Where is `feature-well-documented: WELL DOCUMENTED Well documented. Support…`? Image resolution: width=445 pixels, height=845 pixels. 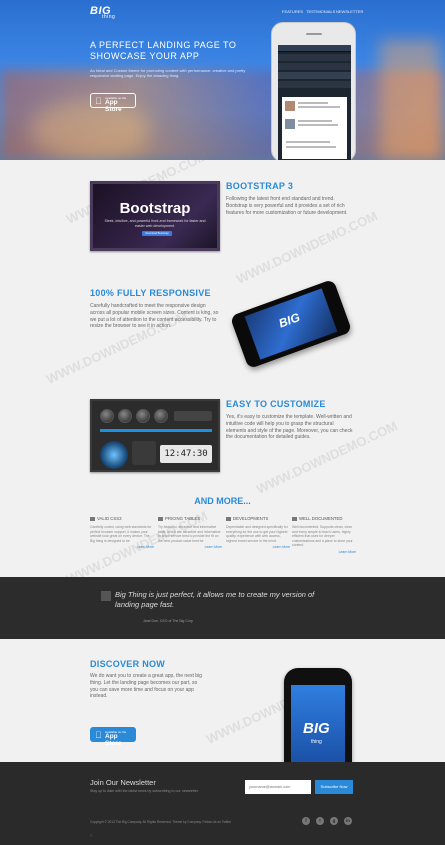
feature-well-documented: WELL DOCUMENTED Well documented. Support… is located at coordinates (324, 535).